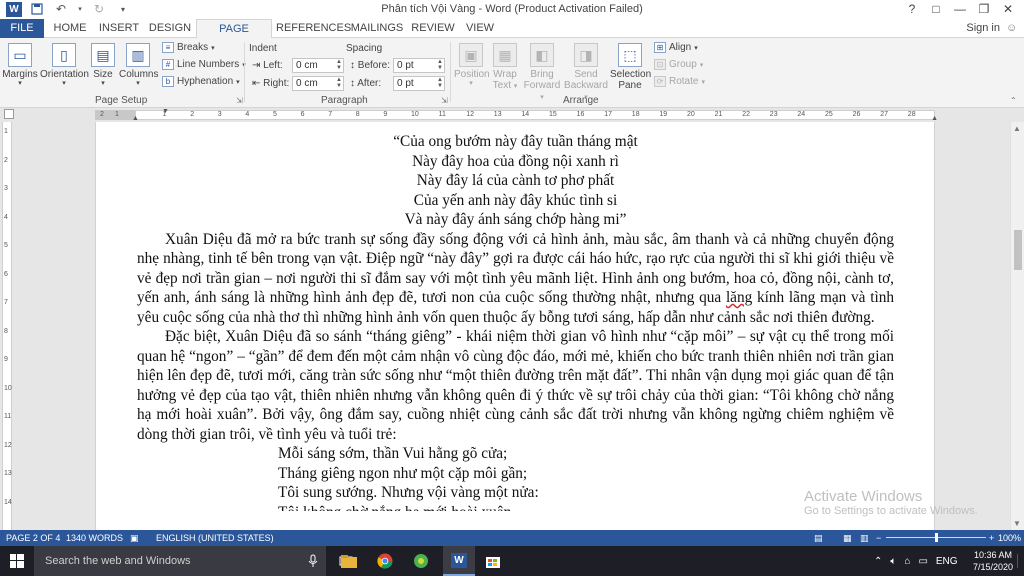 This screenshot has width=1024, height=576. I want to click on vertical-ruler: 1 2 3 4 5 6 7 8 9 10 11 12 13 14, so click(7, 326).